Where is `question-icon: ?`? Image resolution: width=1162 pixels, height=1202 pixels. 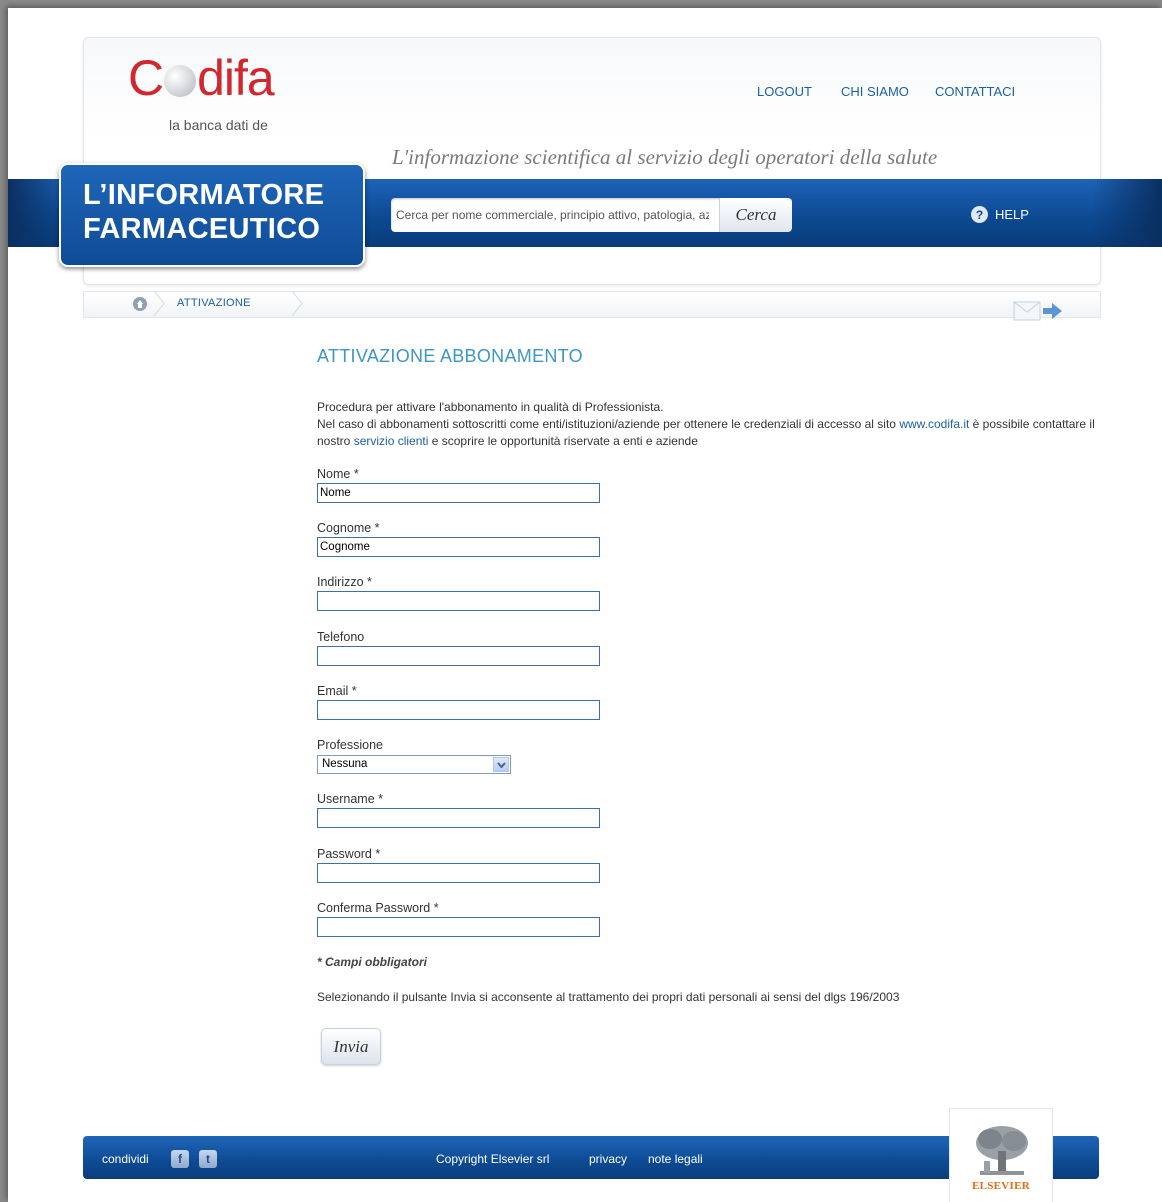 question-icon: ? is located at coordinates (979, 214).